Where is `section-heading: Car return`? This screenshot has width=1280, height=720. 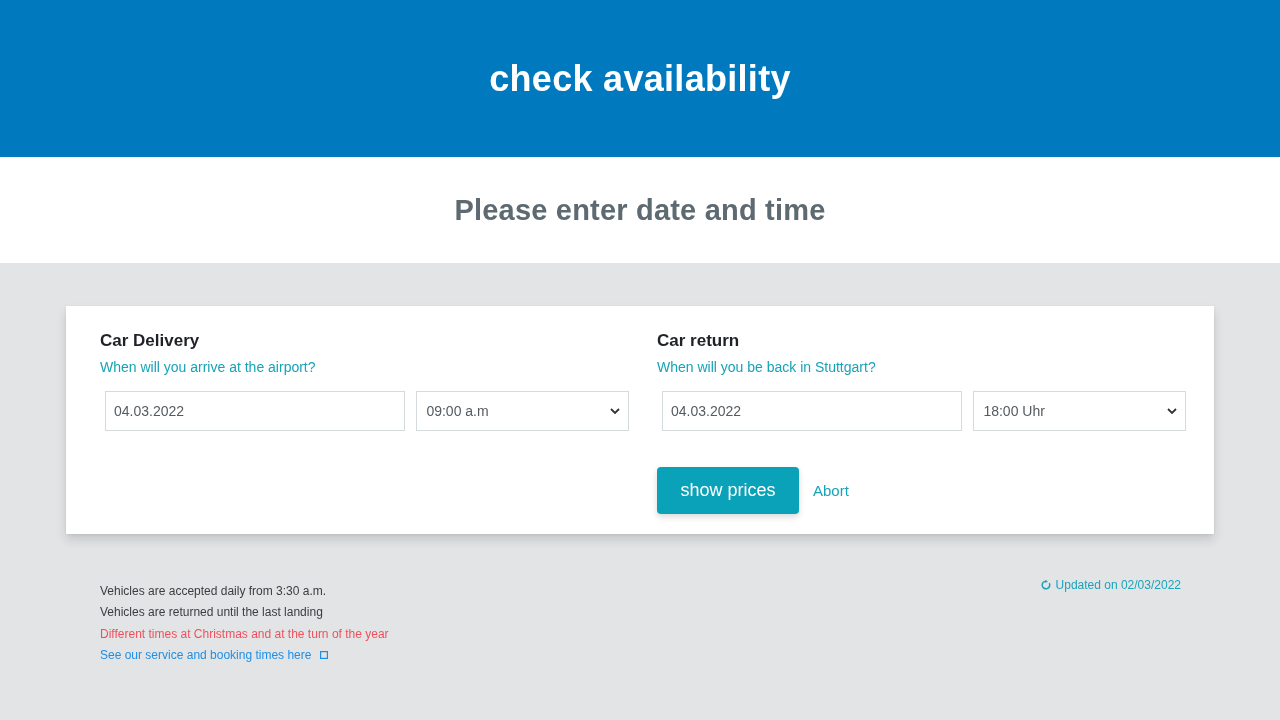 section-heading: Car return is located at coordinates (699, 341).